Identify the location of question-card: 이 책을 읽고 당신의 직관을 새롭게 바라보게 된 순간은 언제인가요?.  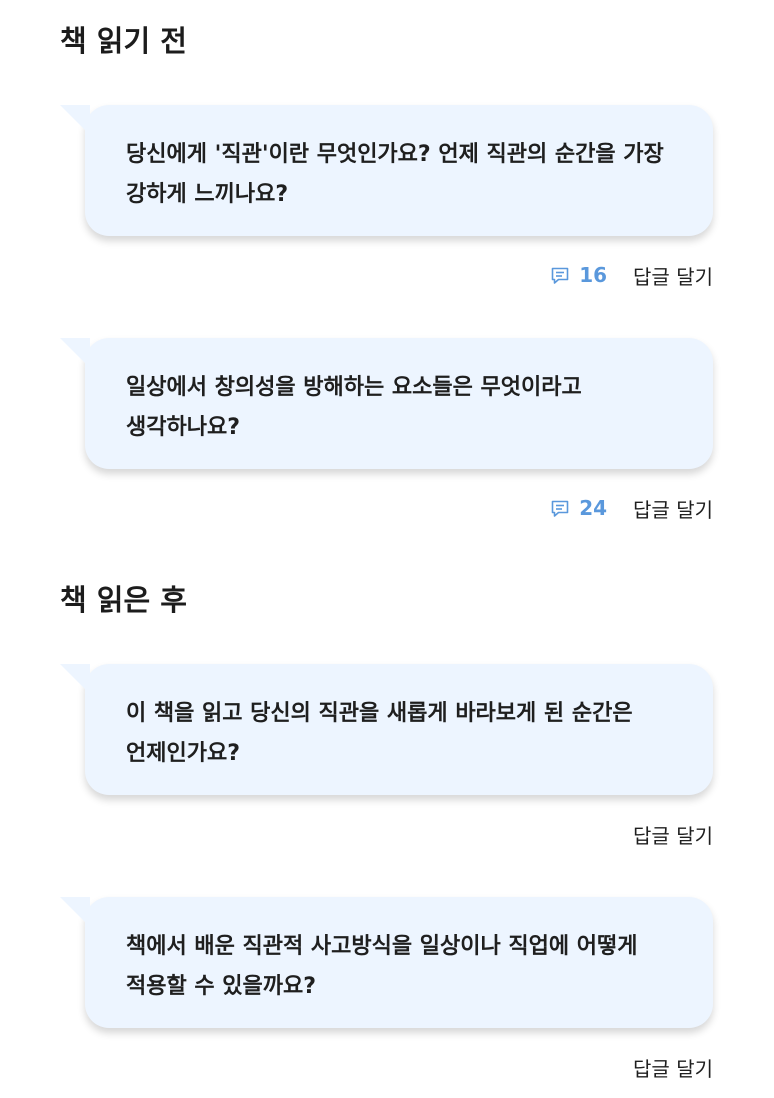
(386, 729).